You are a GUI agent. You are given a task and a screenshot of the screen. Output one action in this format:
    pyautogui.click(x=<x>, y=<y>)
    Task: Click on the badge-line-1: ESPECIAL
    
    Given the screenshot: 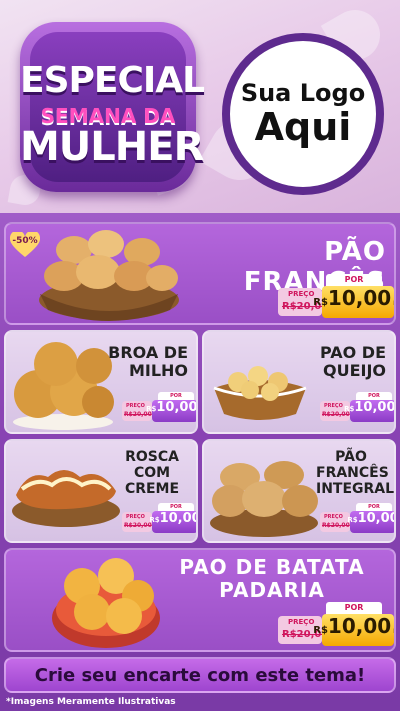 What is the action you would take?
    pyautogui.click(x=112, y=80)
    